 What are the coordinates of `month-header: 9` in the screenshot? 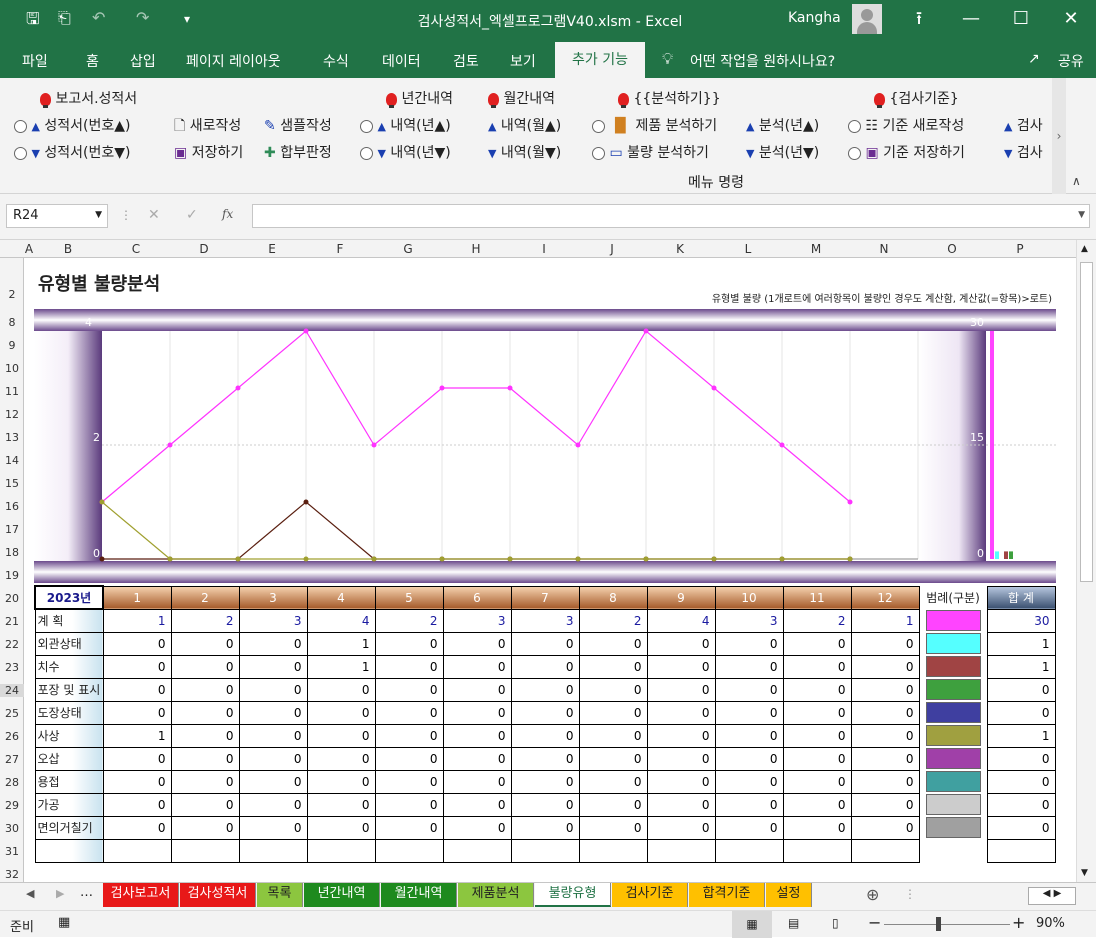 It's located at (681, 597).